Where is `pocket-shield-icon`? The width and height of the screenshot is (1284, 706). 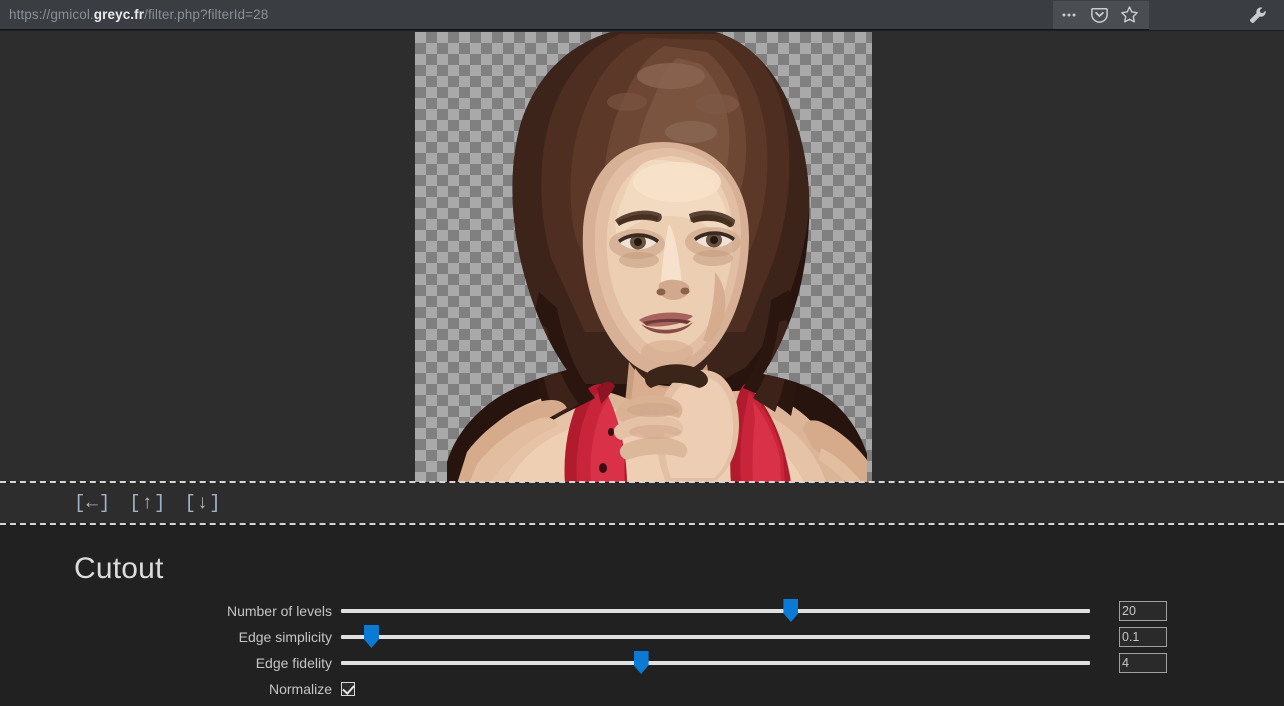
pocket-shield-icon is located at coordinates (1099, 15).